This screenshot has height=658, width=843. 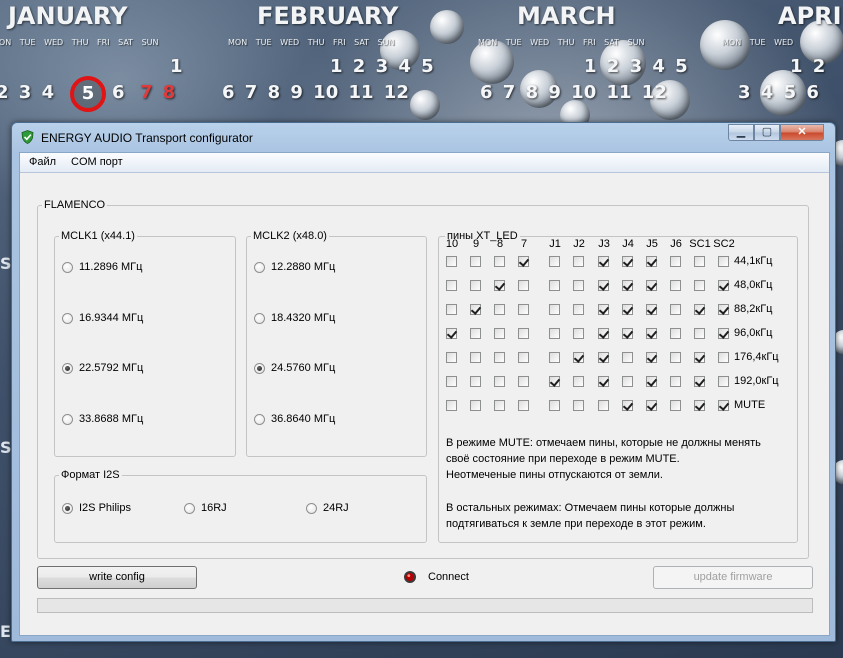 What do you see at coordinates (42, 162) in the screenshot?
I see `menu-file: Файл` at bounding box center [42, 162].